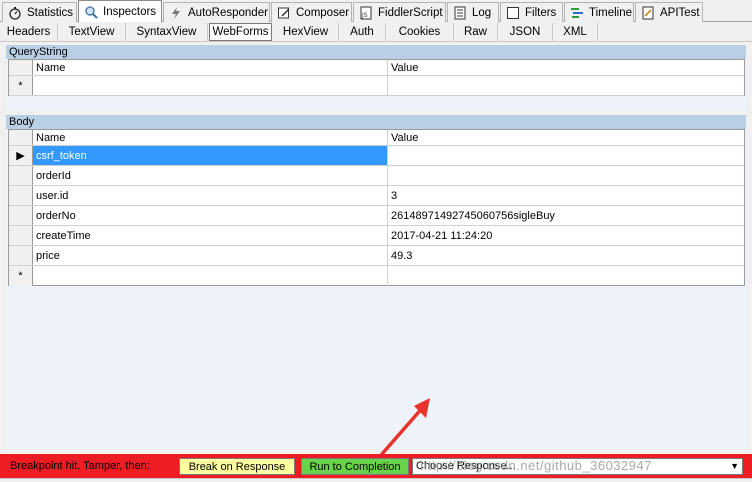 Image resolution: width=752 pixels, height=482 pixels. Describe the element at coordinates (91, 12) in the screenshot. I see `magnifier-icon` at that location.